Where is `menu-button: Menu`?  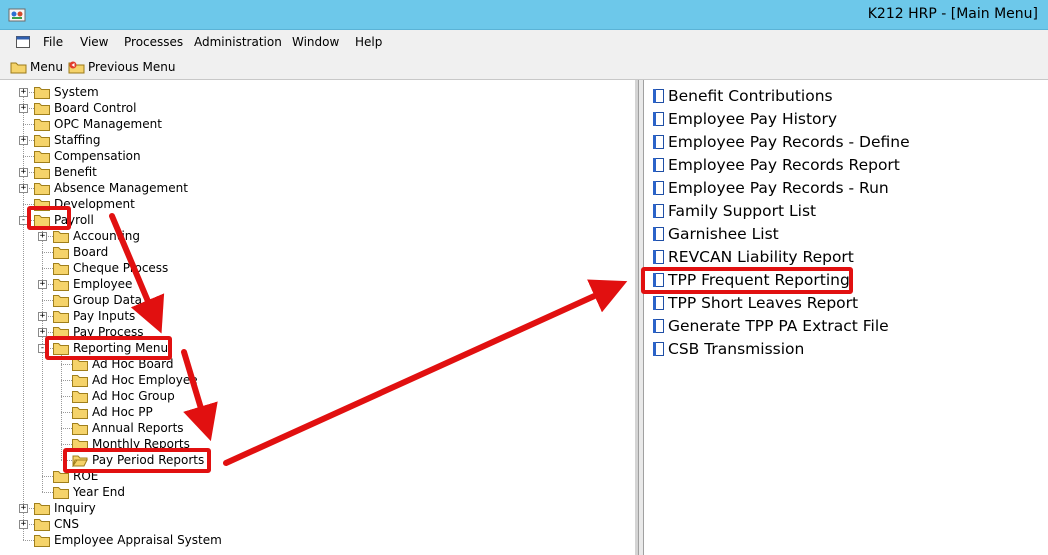
menu-button: Menu is located at coordinates (36, 67).